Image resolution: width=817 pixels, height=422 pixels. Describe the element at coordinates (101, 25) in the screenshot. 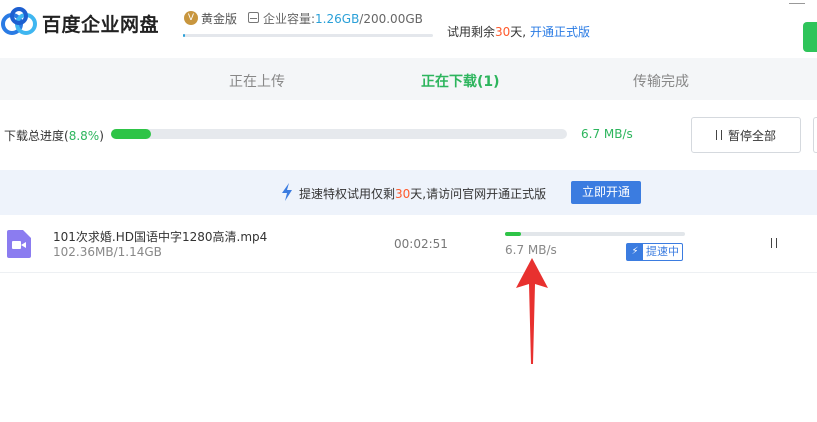

I see `app-brand: 百度企业网盘` at that location.